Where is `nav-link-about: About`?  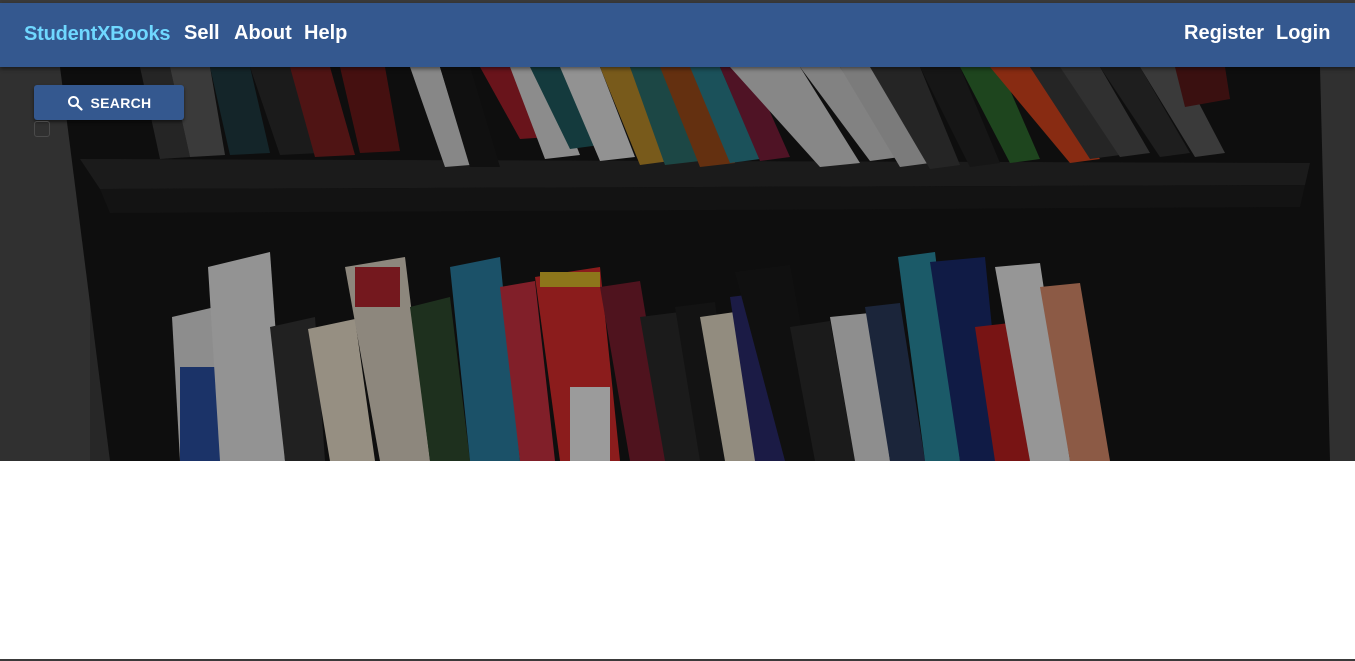
nav-link-about: About is located at coordinates (263, 33).